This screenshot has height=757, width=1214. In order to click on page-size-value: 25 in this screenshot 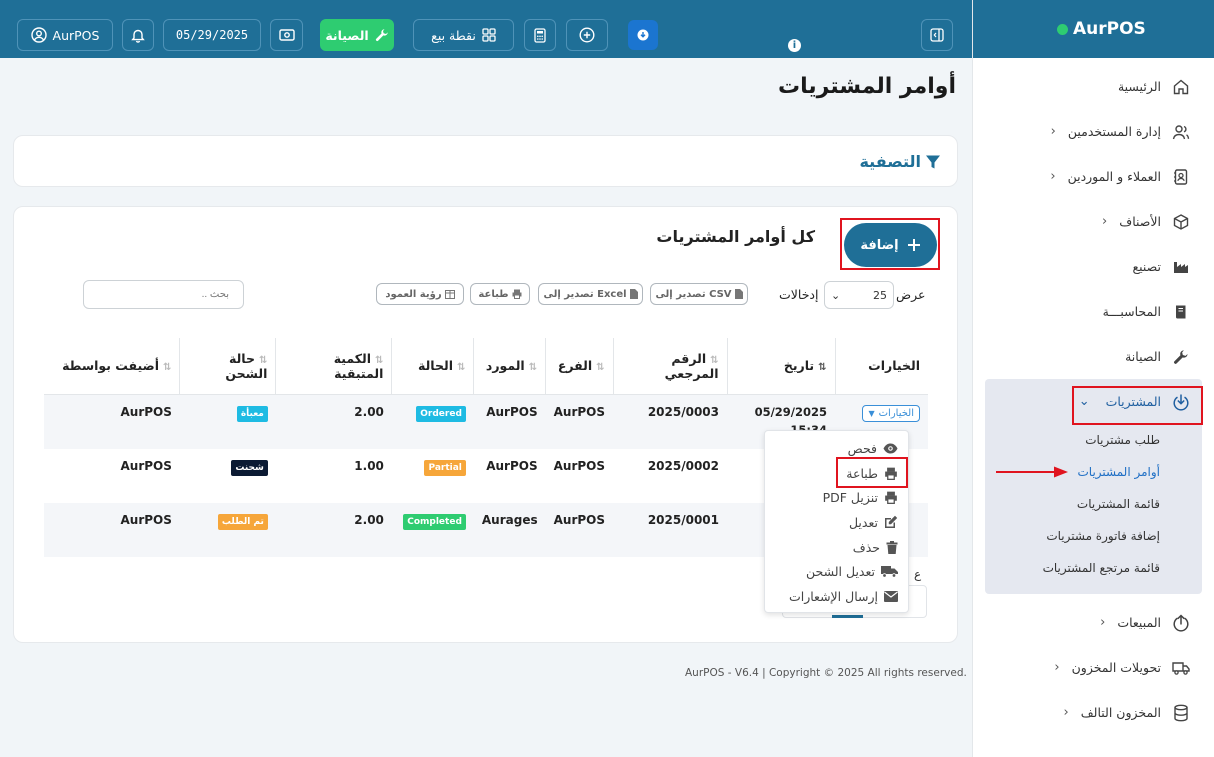, I will do `click(880, 295)`.